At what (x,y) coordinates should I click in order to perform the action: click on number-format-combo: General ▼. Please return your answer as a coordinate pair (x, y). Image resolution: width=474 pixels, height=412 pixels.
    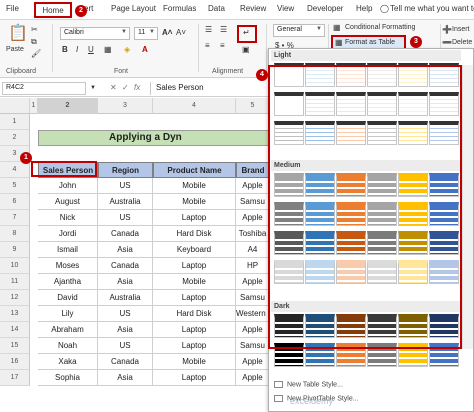
    Looking at the image, I should click on (299, 30).